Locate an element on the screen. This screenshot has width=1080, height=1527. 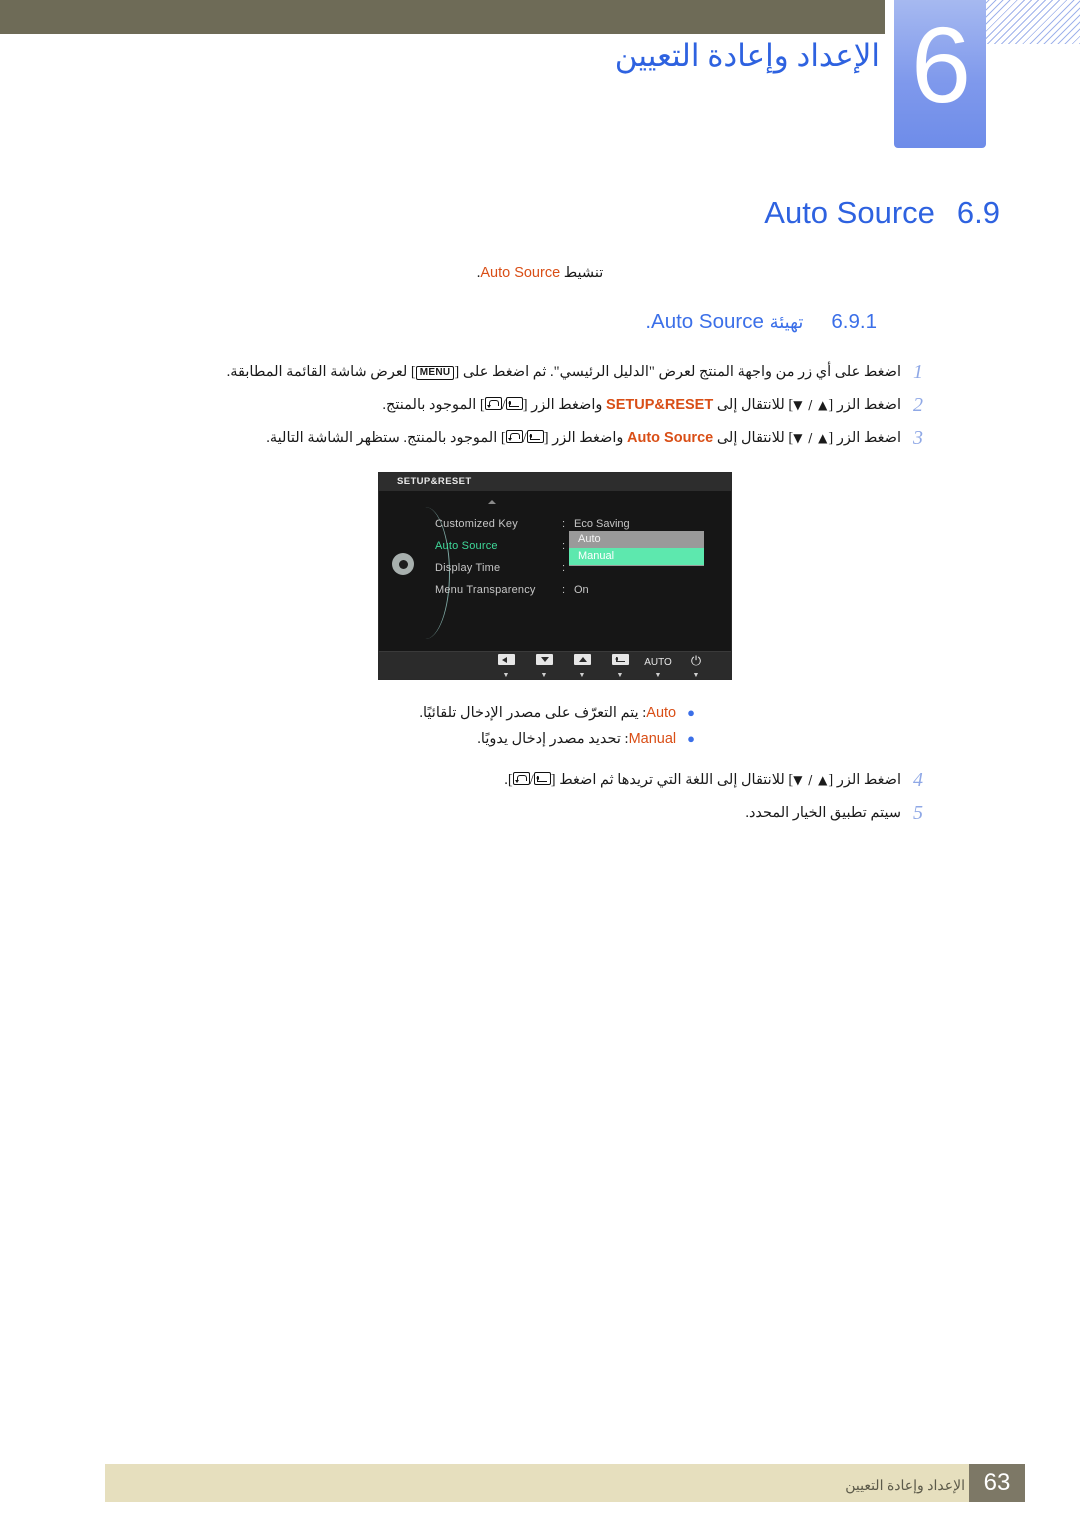
subsection-title-english: Auto Source is located at coordinates (707, 321).